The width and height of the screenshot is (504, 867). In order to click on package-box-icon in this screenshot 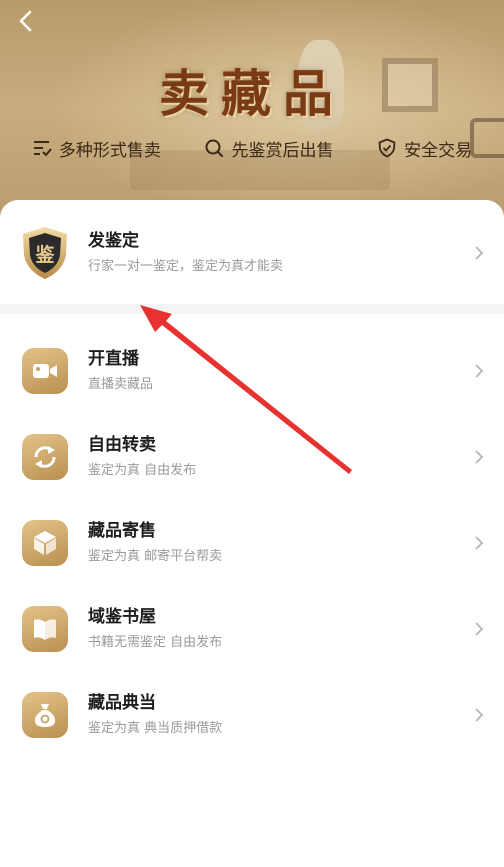, I will do `click(45, 543)`.